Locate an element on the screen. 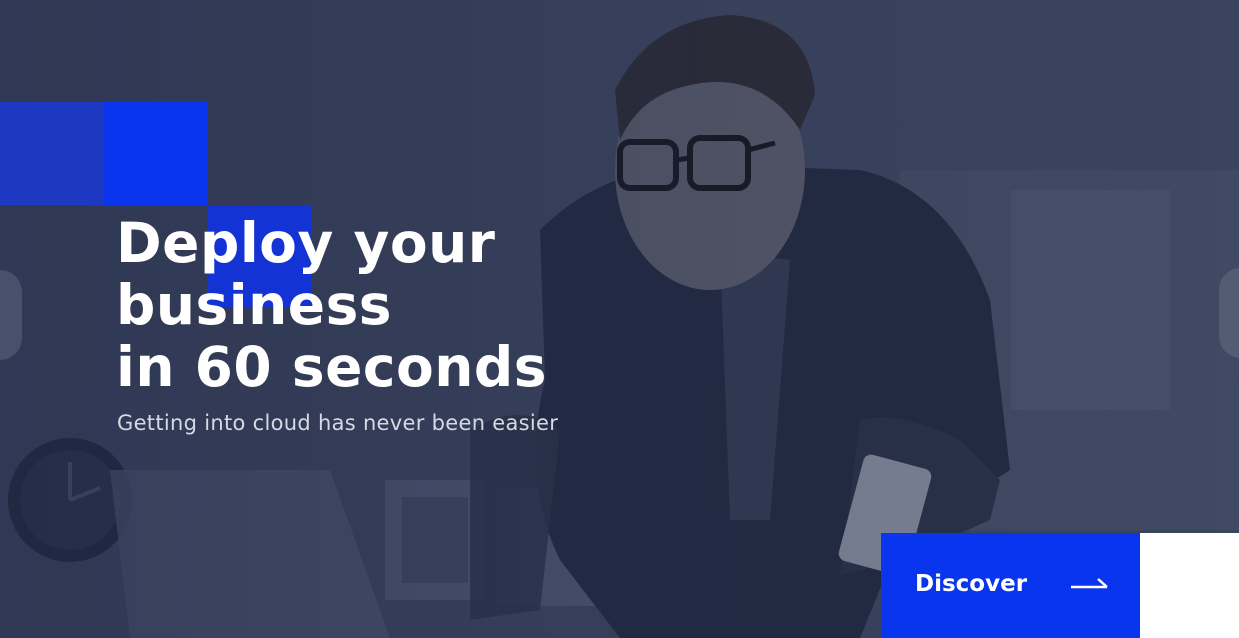 The height and width of the screenshot is (638, 1239). slider-prev-button is located at coordinates (11, 315).